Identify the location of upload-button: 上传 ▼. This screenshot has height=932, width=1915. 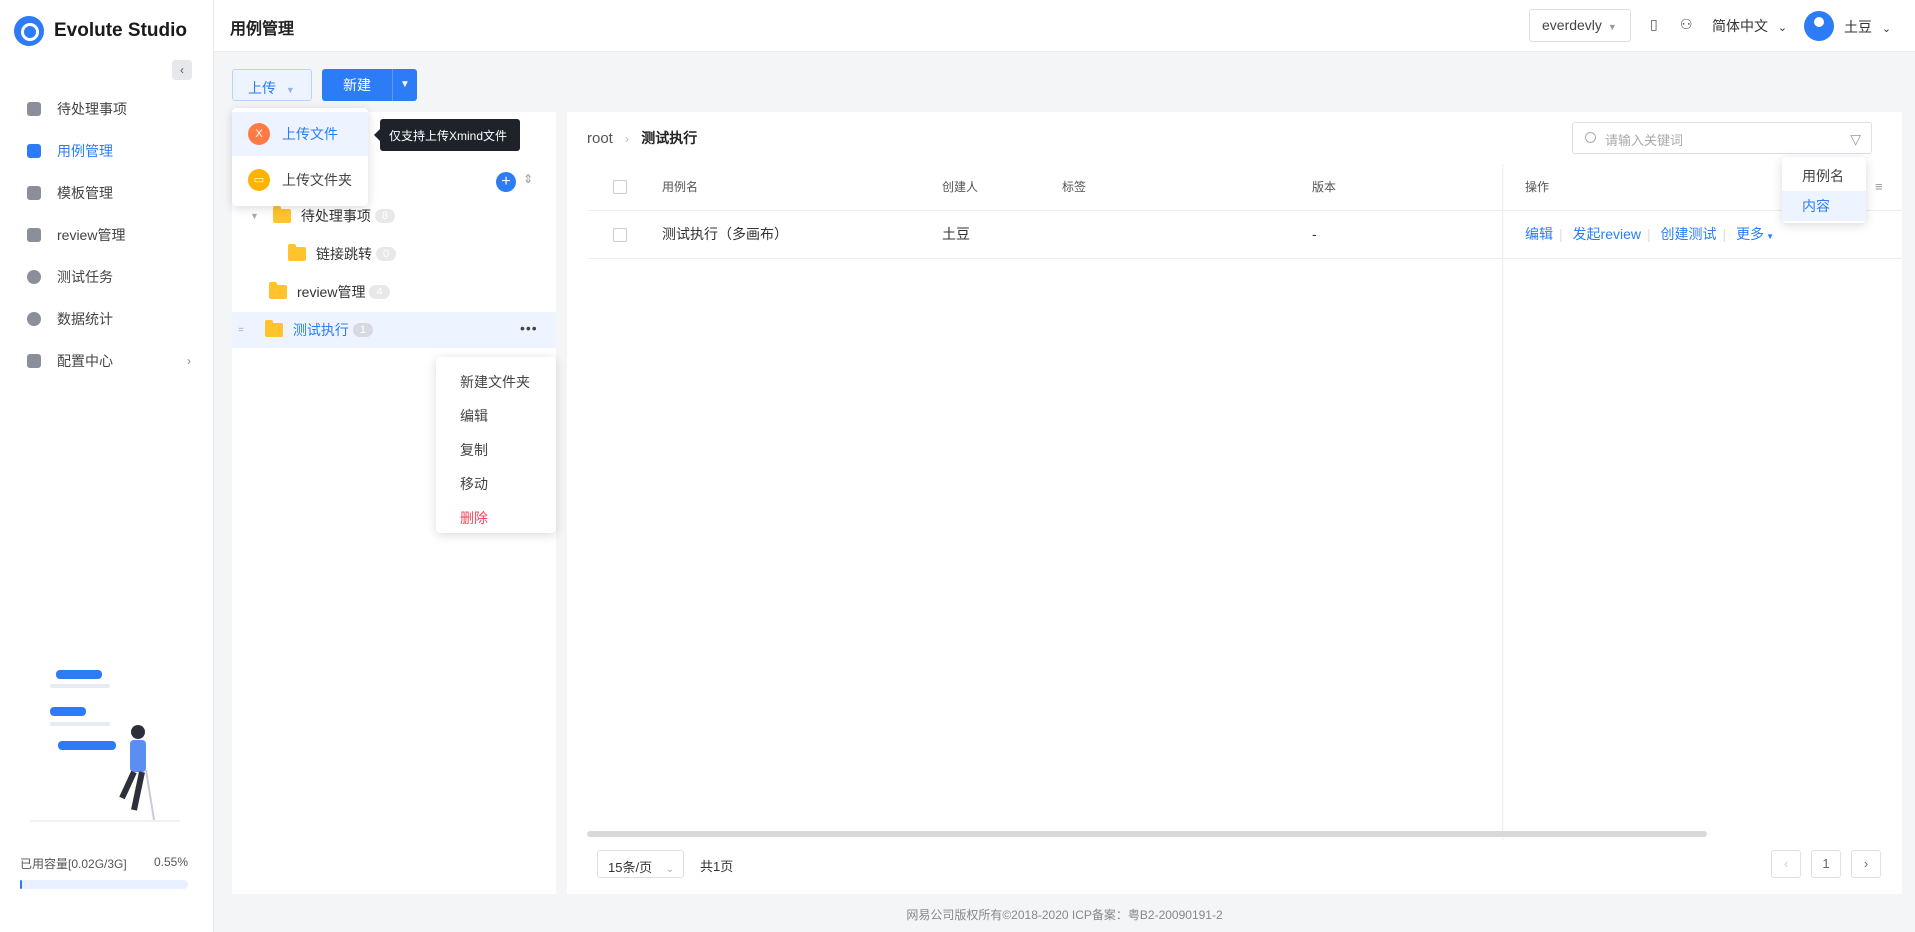
(272, 85).